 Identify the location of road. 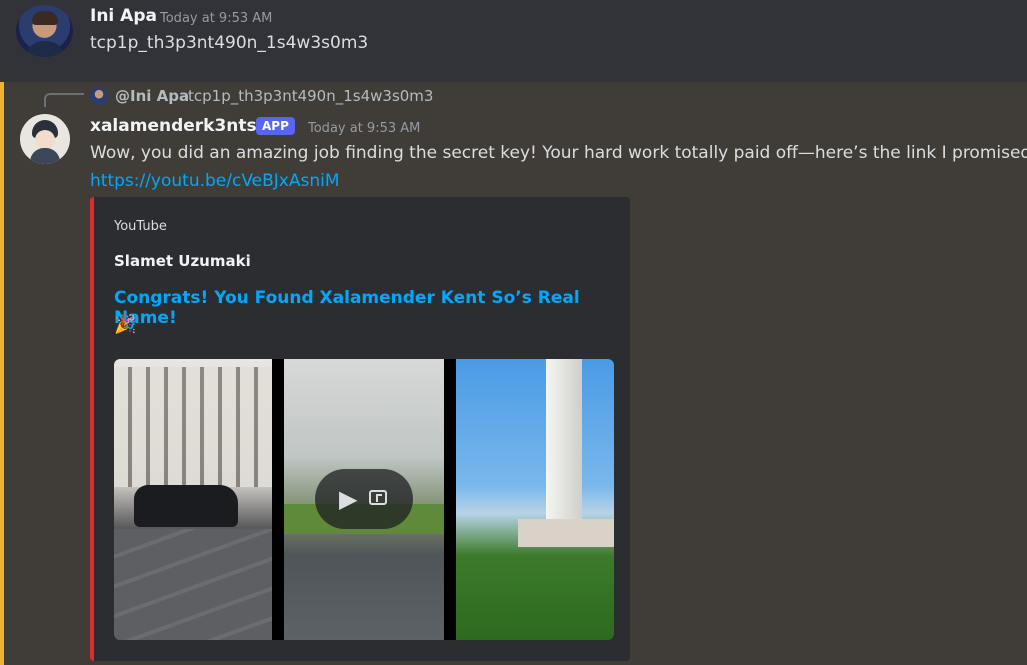
(193, 584).